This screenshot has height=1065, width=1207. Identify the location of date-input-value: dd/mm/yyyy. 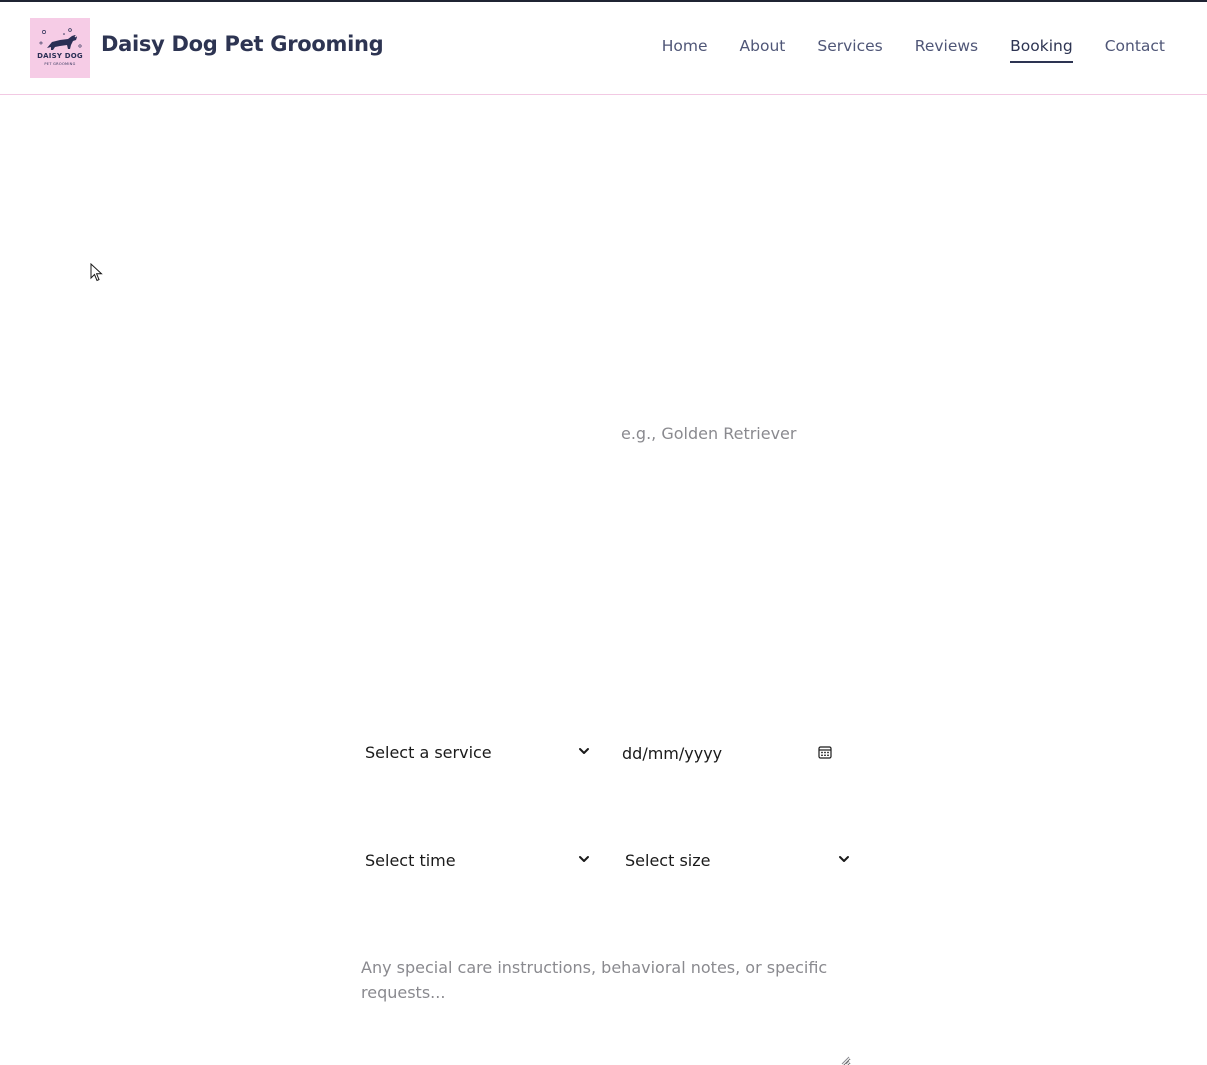
(672, 753).